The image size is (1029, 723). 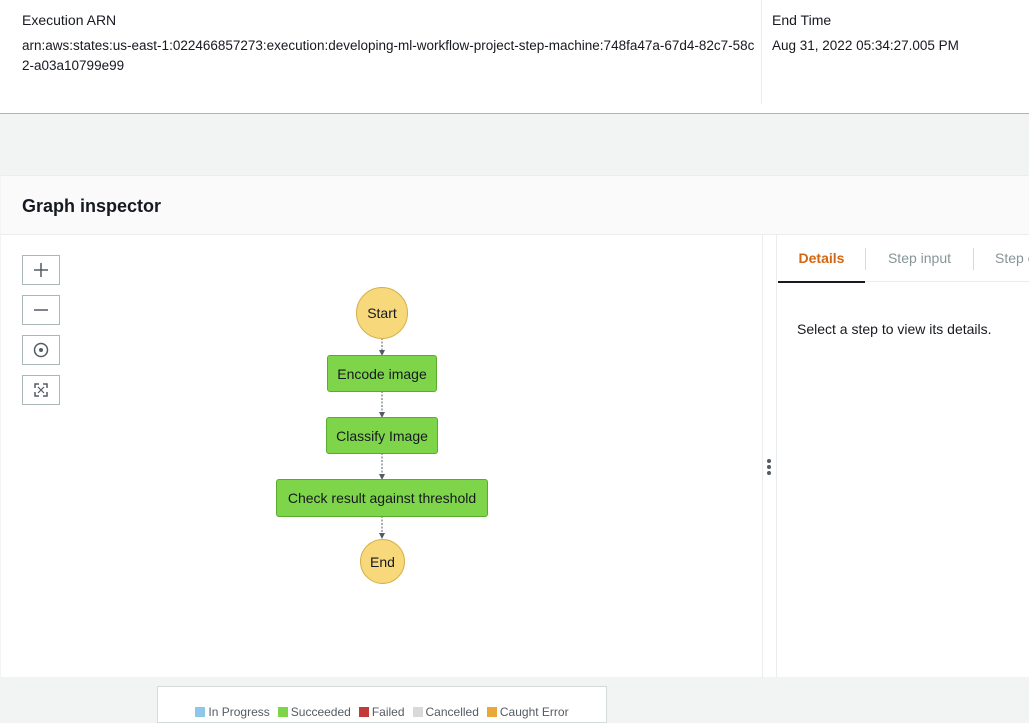 What do you see at coordinates (769, 468) in the screenshot?
I see `panel-resize-handle` at bounding box center [769, 468].